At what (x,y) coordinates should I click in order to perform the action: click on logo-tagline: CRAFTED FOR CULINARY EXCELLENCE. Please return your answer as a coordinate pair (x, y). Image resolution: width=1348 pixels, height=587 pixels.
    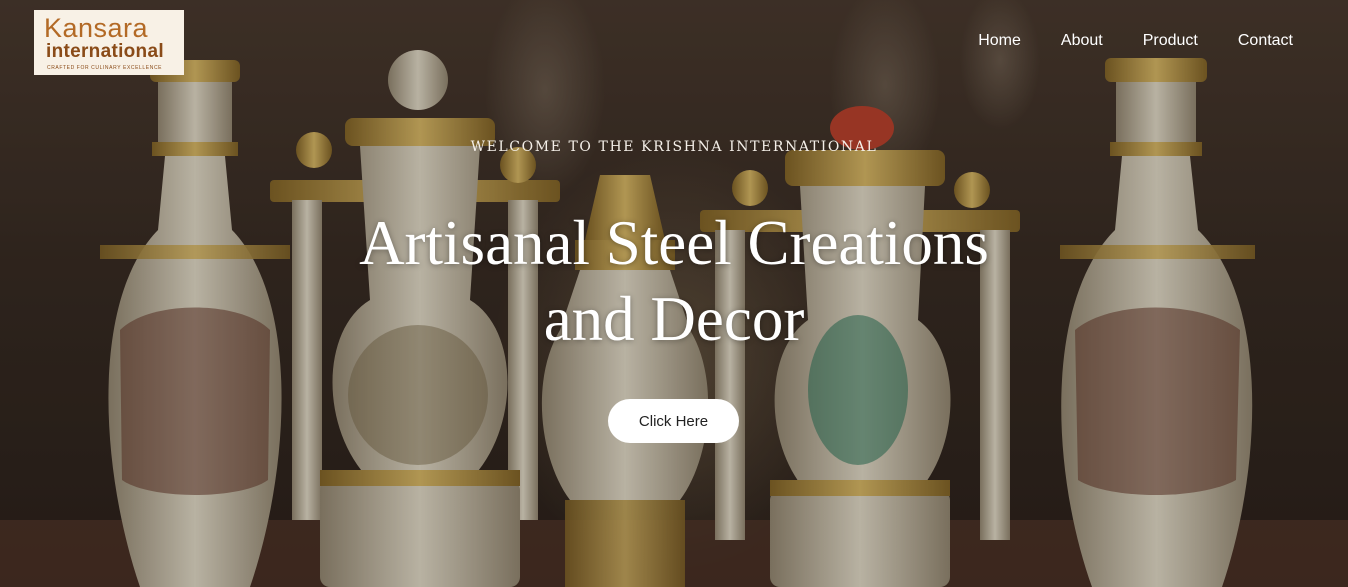
    Looking at the image, I should click on (105, 68).